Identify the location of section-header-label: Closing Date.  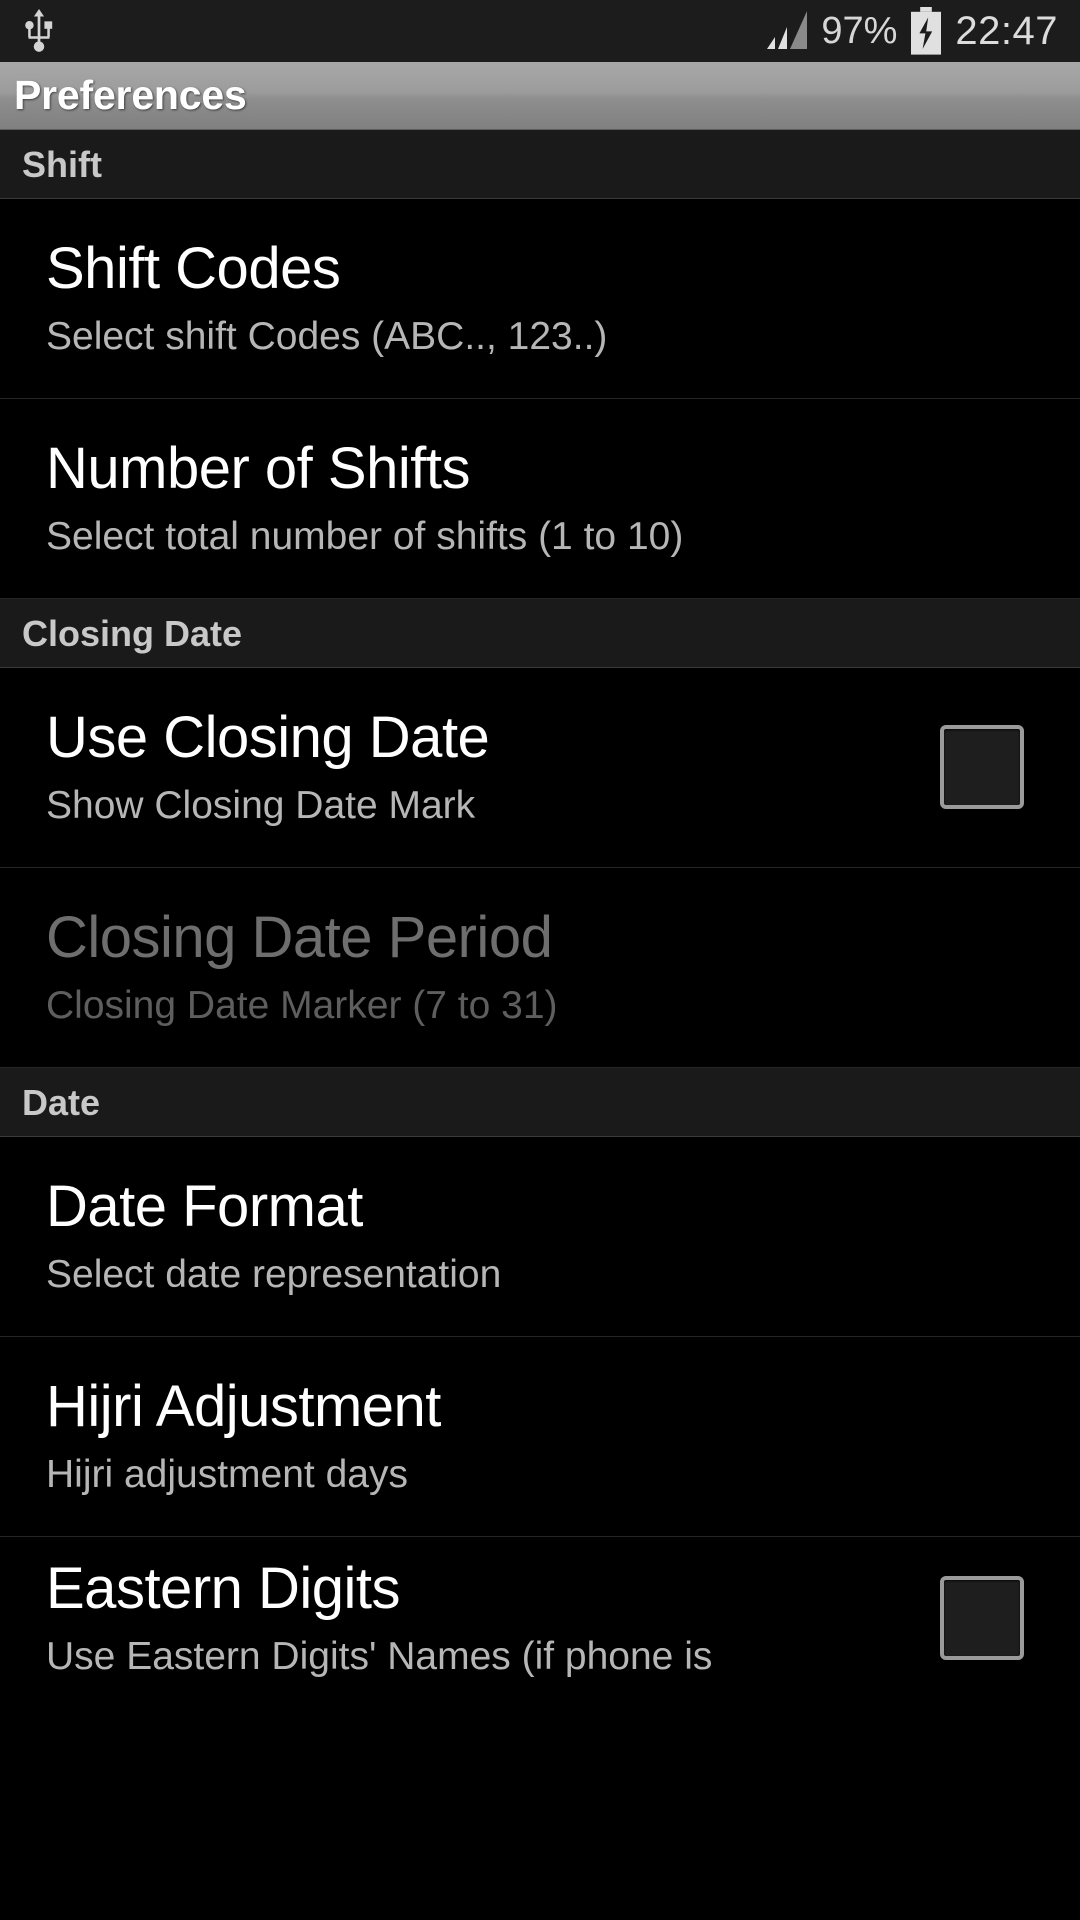
(132, 633).